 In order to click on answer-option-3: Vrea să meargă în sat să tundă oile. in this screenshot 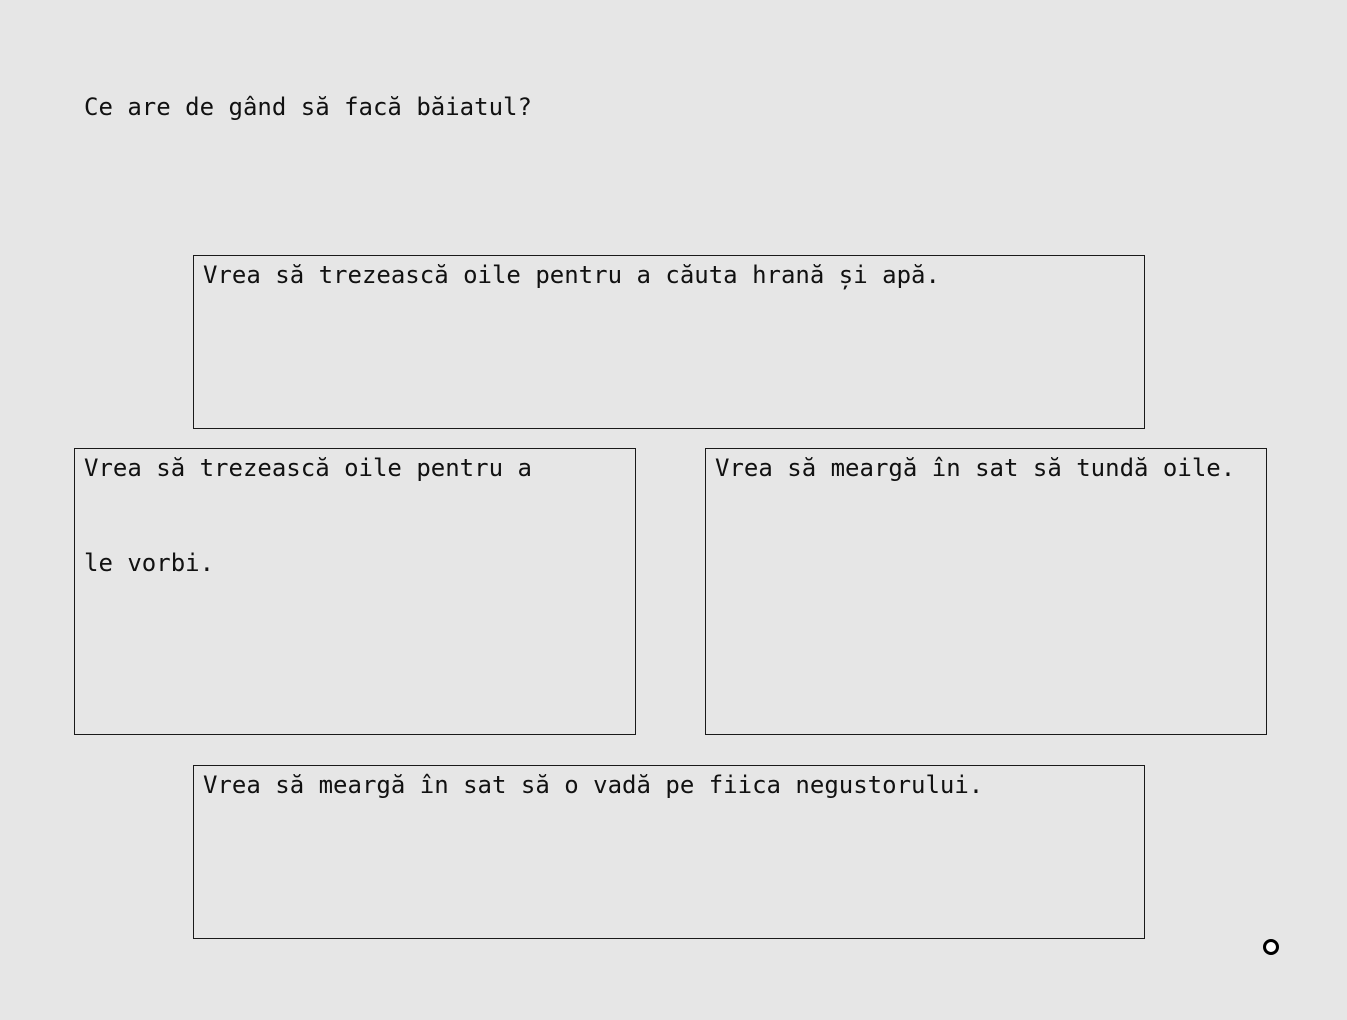, I will do `click(986, 591)`.